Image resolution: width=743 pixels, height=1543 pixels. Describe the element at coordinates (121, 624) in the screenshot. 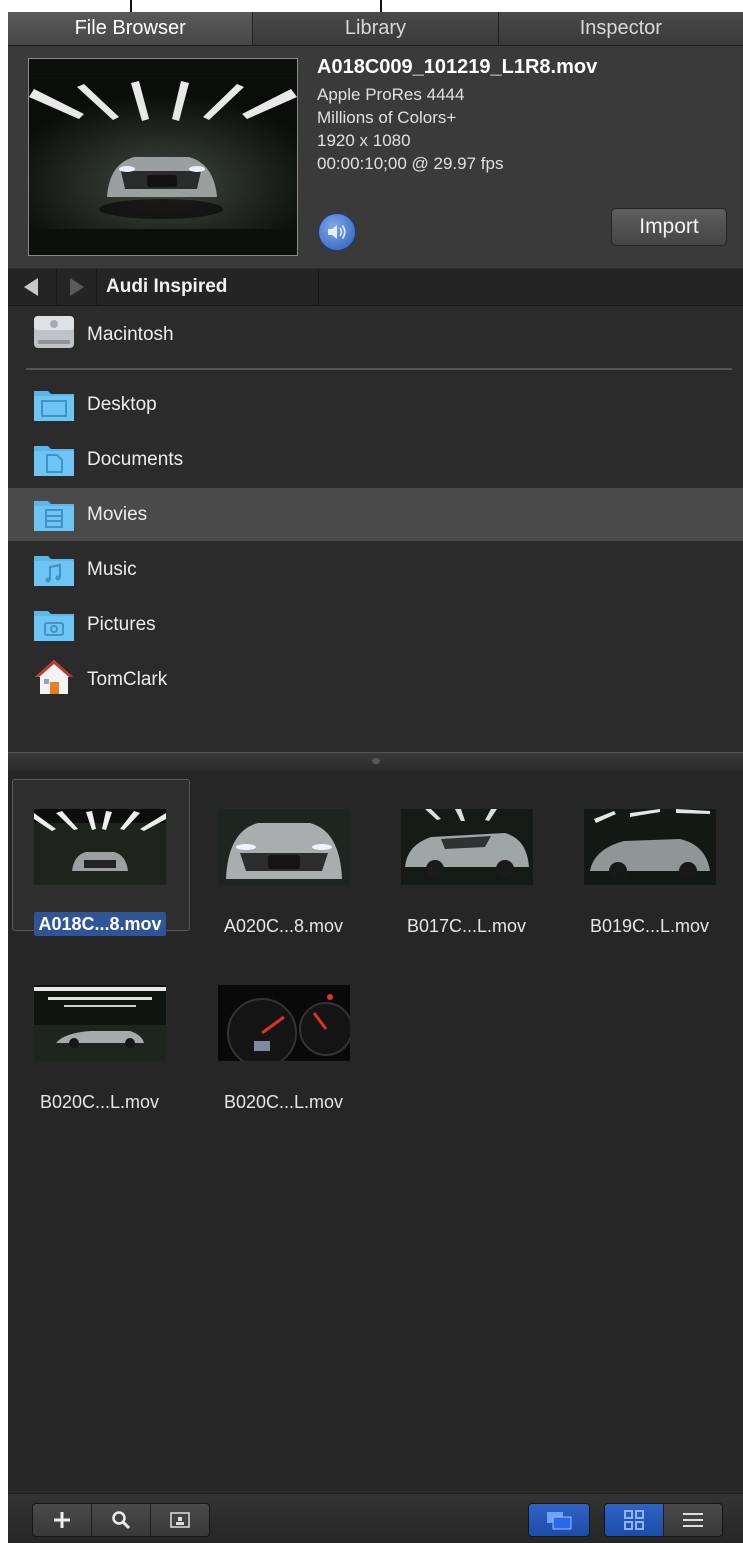

I see `sidebar-item-label: Pictures` at that location.